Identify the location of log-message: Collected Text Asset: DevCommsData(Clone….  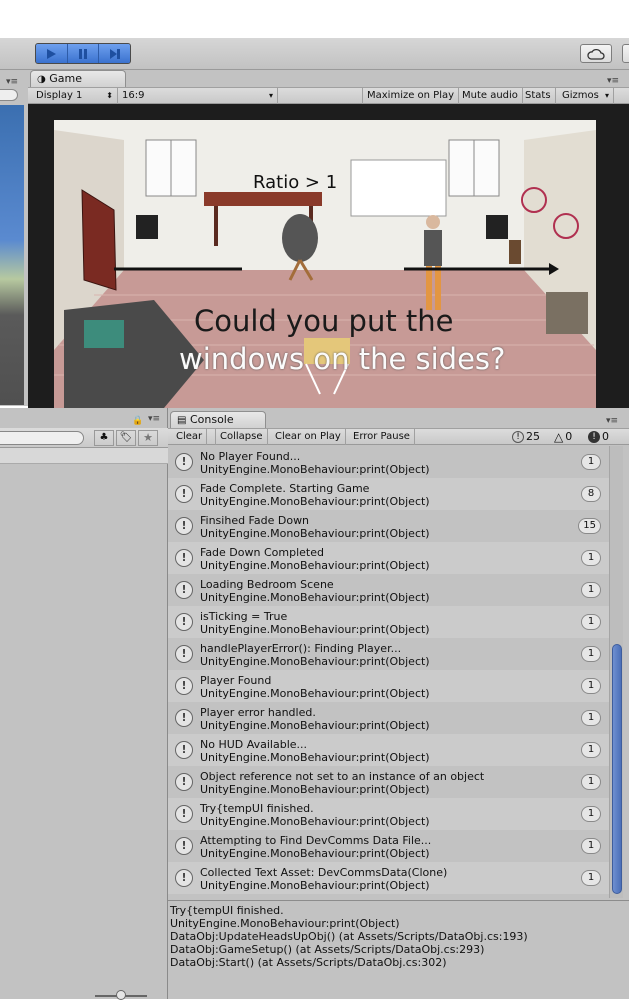
(324, 872).